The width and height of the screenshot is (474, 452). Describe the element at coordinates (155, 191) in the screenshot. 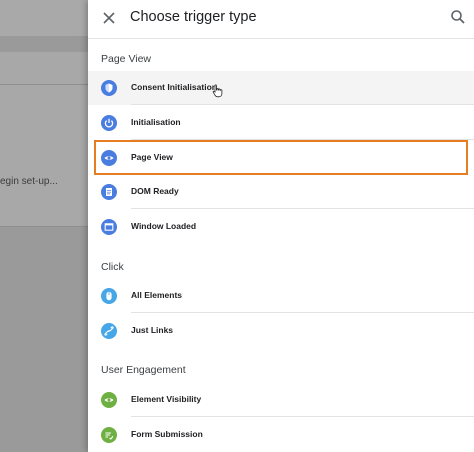

I see `trigger-item-label: DOM Ready` at that location.